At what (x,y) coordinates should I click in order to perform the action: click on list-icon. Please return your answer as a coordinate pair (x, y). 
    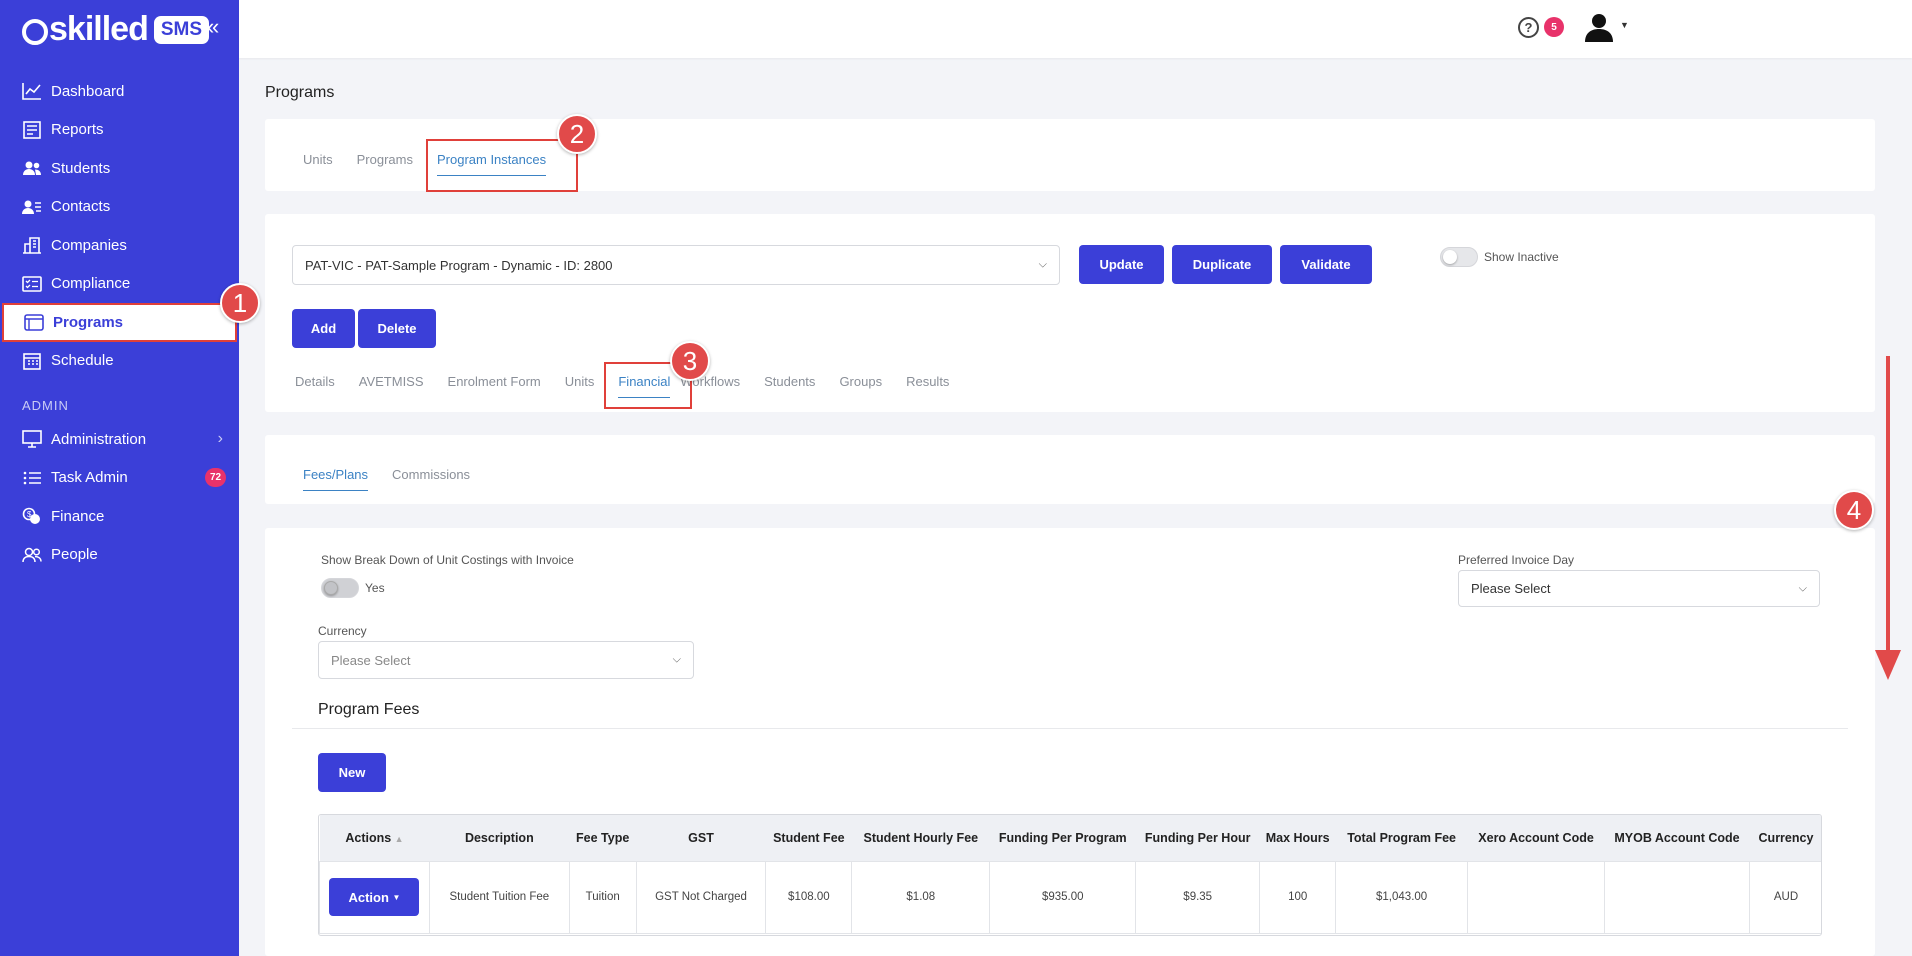
    Looking at the image, I should click on (32, 478).